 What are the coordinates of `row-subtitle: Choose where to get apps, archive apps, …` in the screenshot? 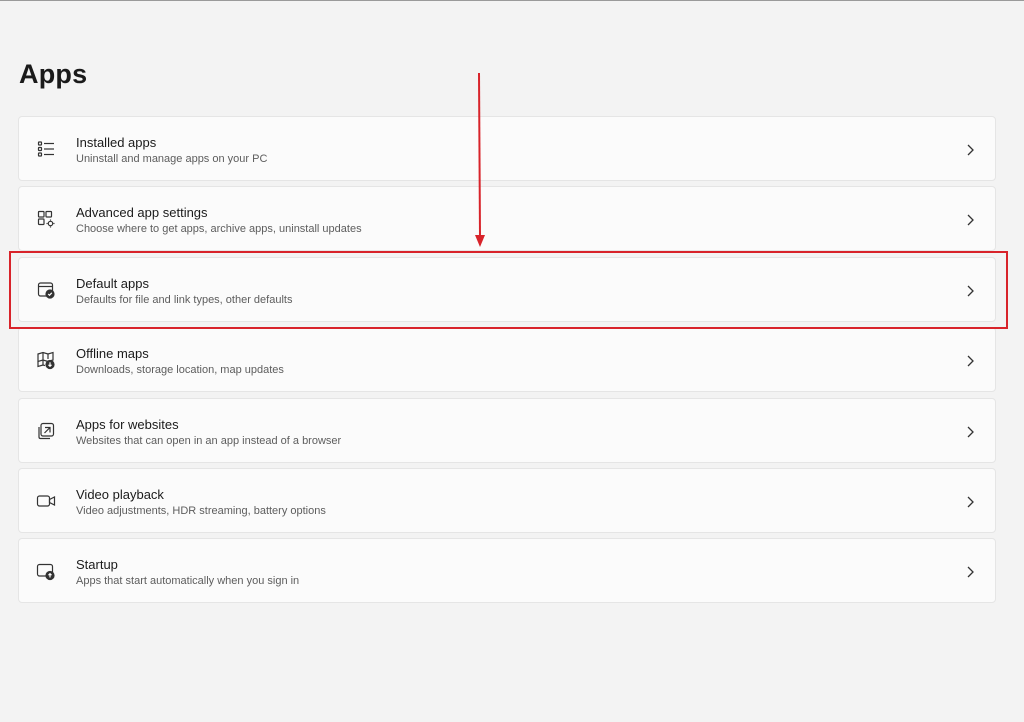 It's located at (219, 229).